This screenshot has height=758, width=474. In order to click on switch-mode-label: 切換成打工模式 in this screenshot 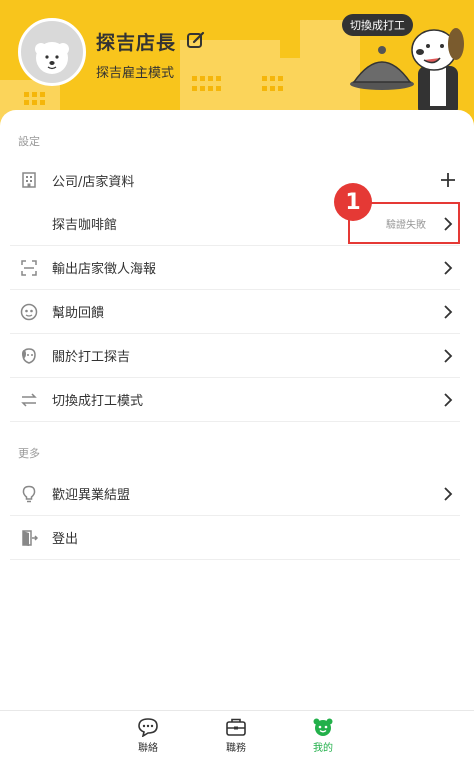, I will do `click(98, 401)`.